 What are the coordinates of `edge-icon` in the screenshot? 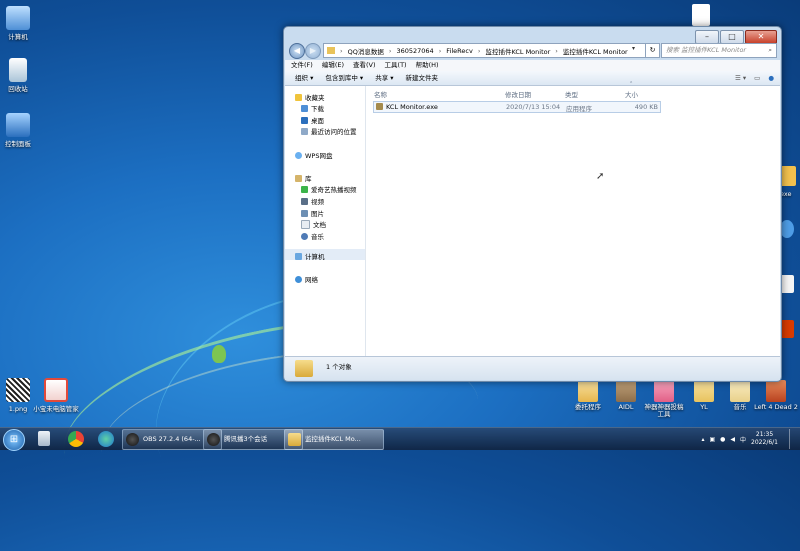 It's located at (106, 439).